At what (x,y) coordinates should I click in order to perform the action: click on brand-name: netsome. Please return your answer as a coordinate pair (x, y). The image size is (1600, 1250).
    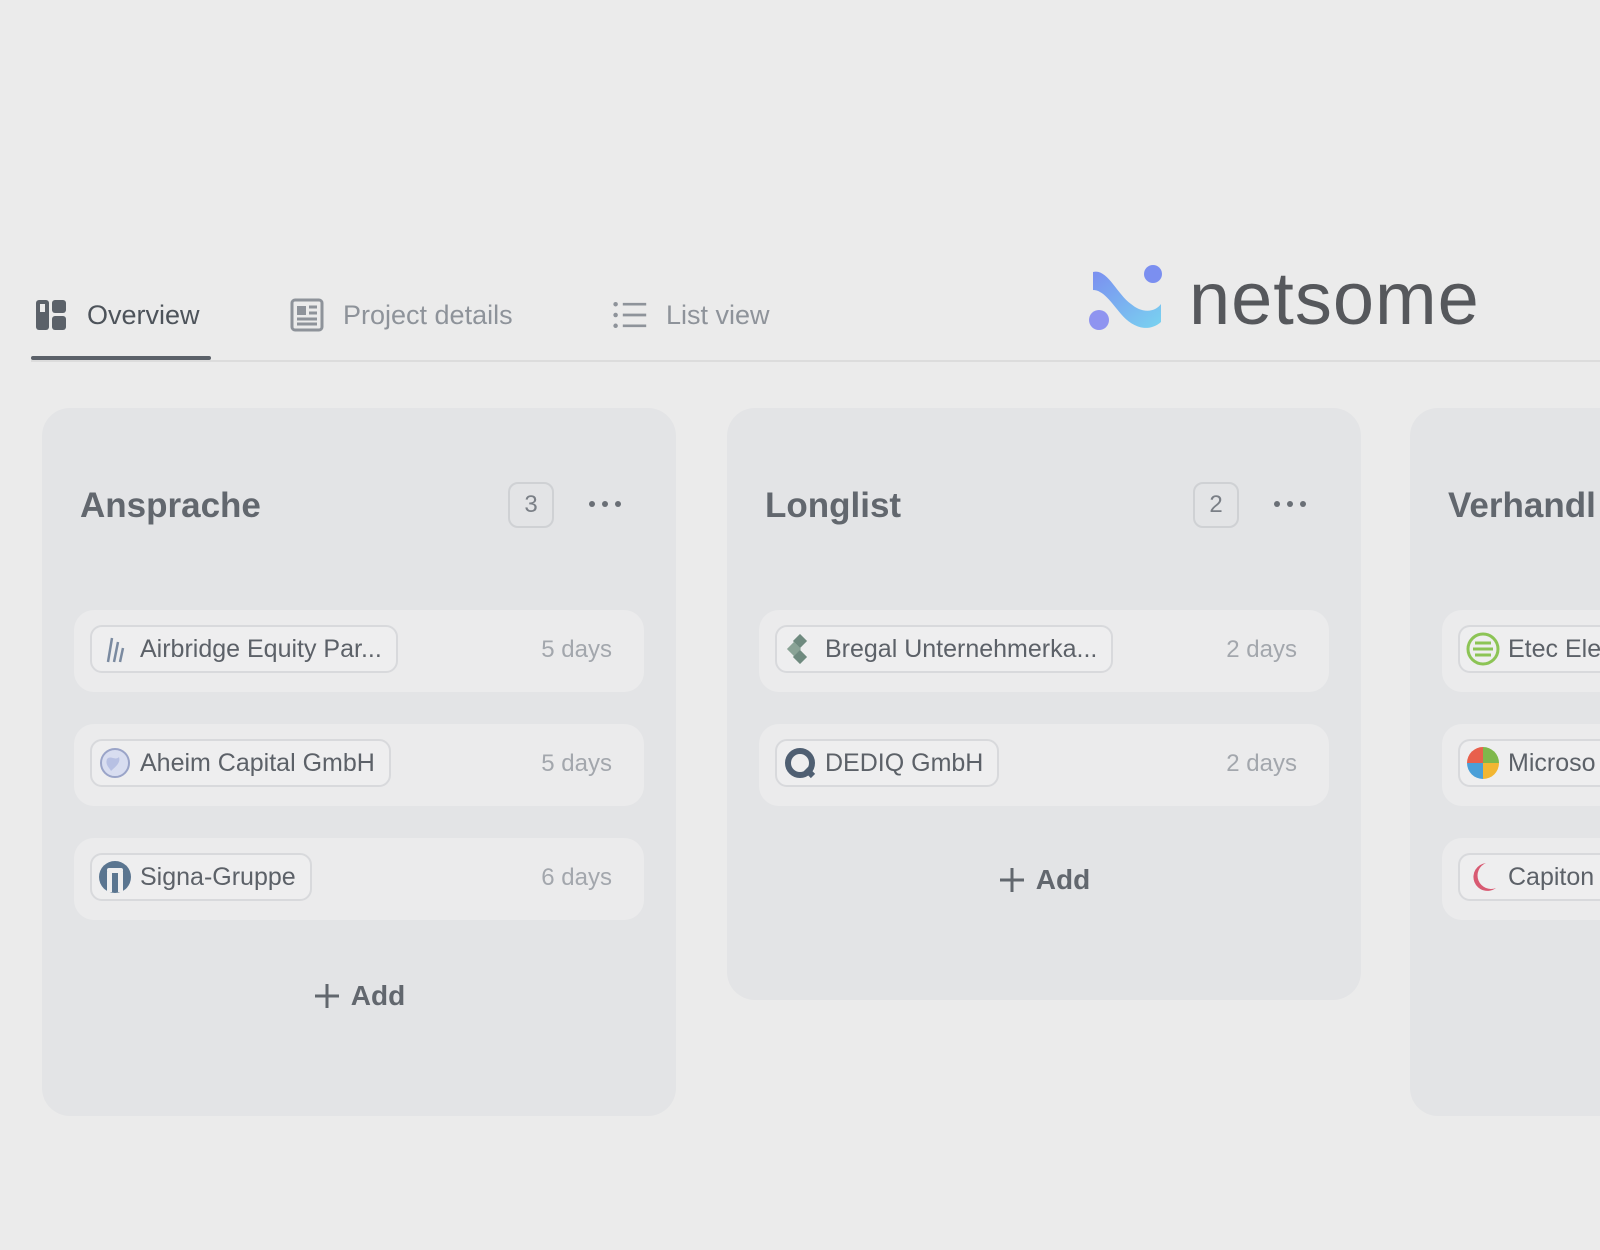
    Looking at the image, I should click on (1334, 298).